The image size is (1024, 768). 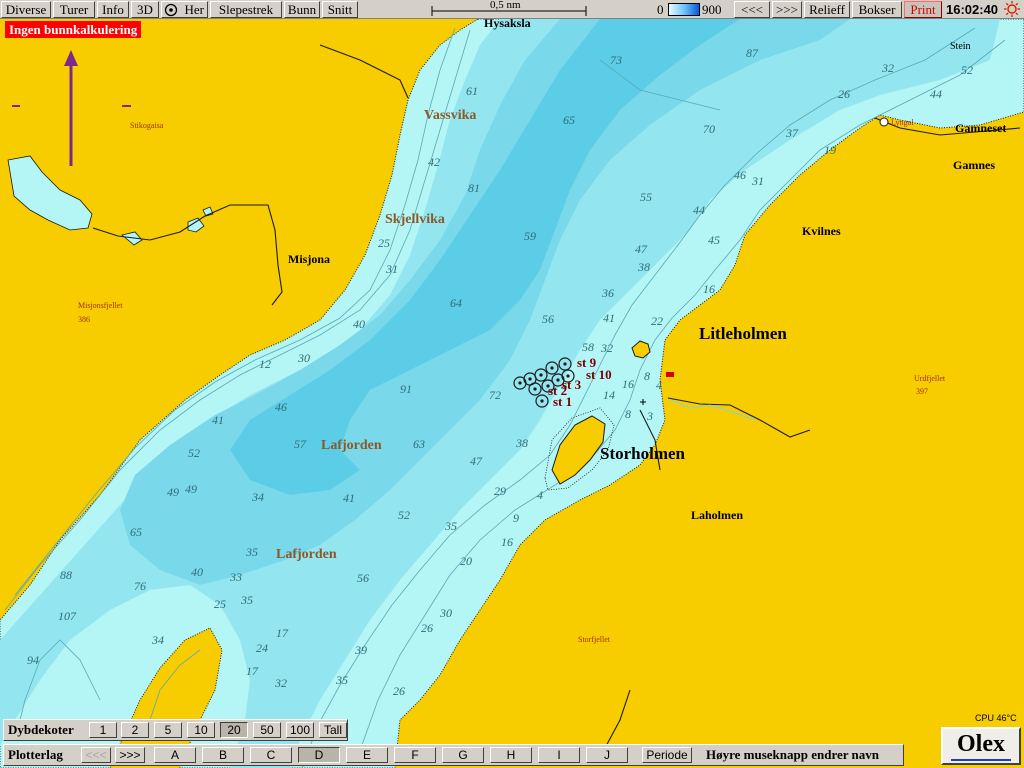 I want to click on depth-label: 20, so click(x=466, y=561).